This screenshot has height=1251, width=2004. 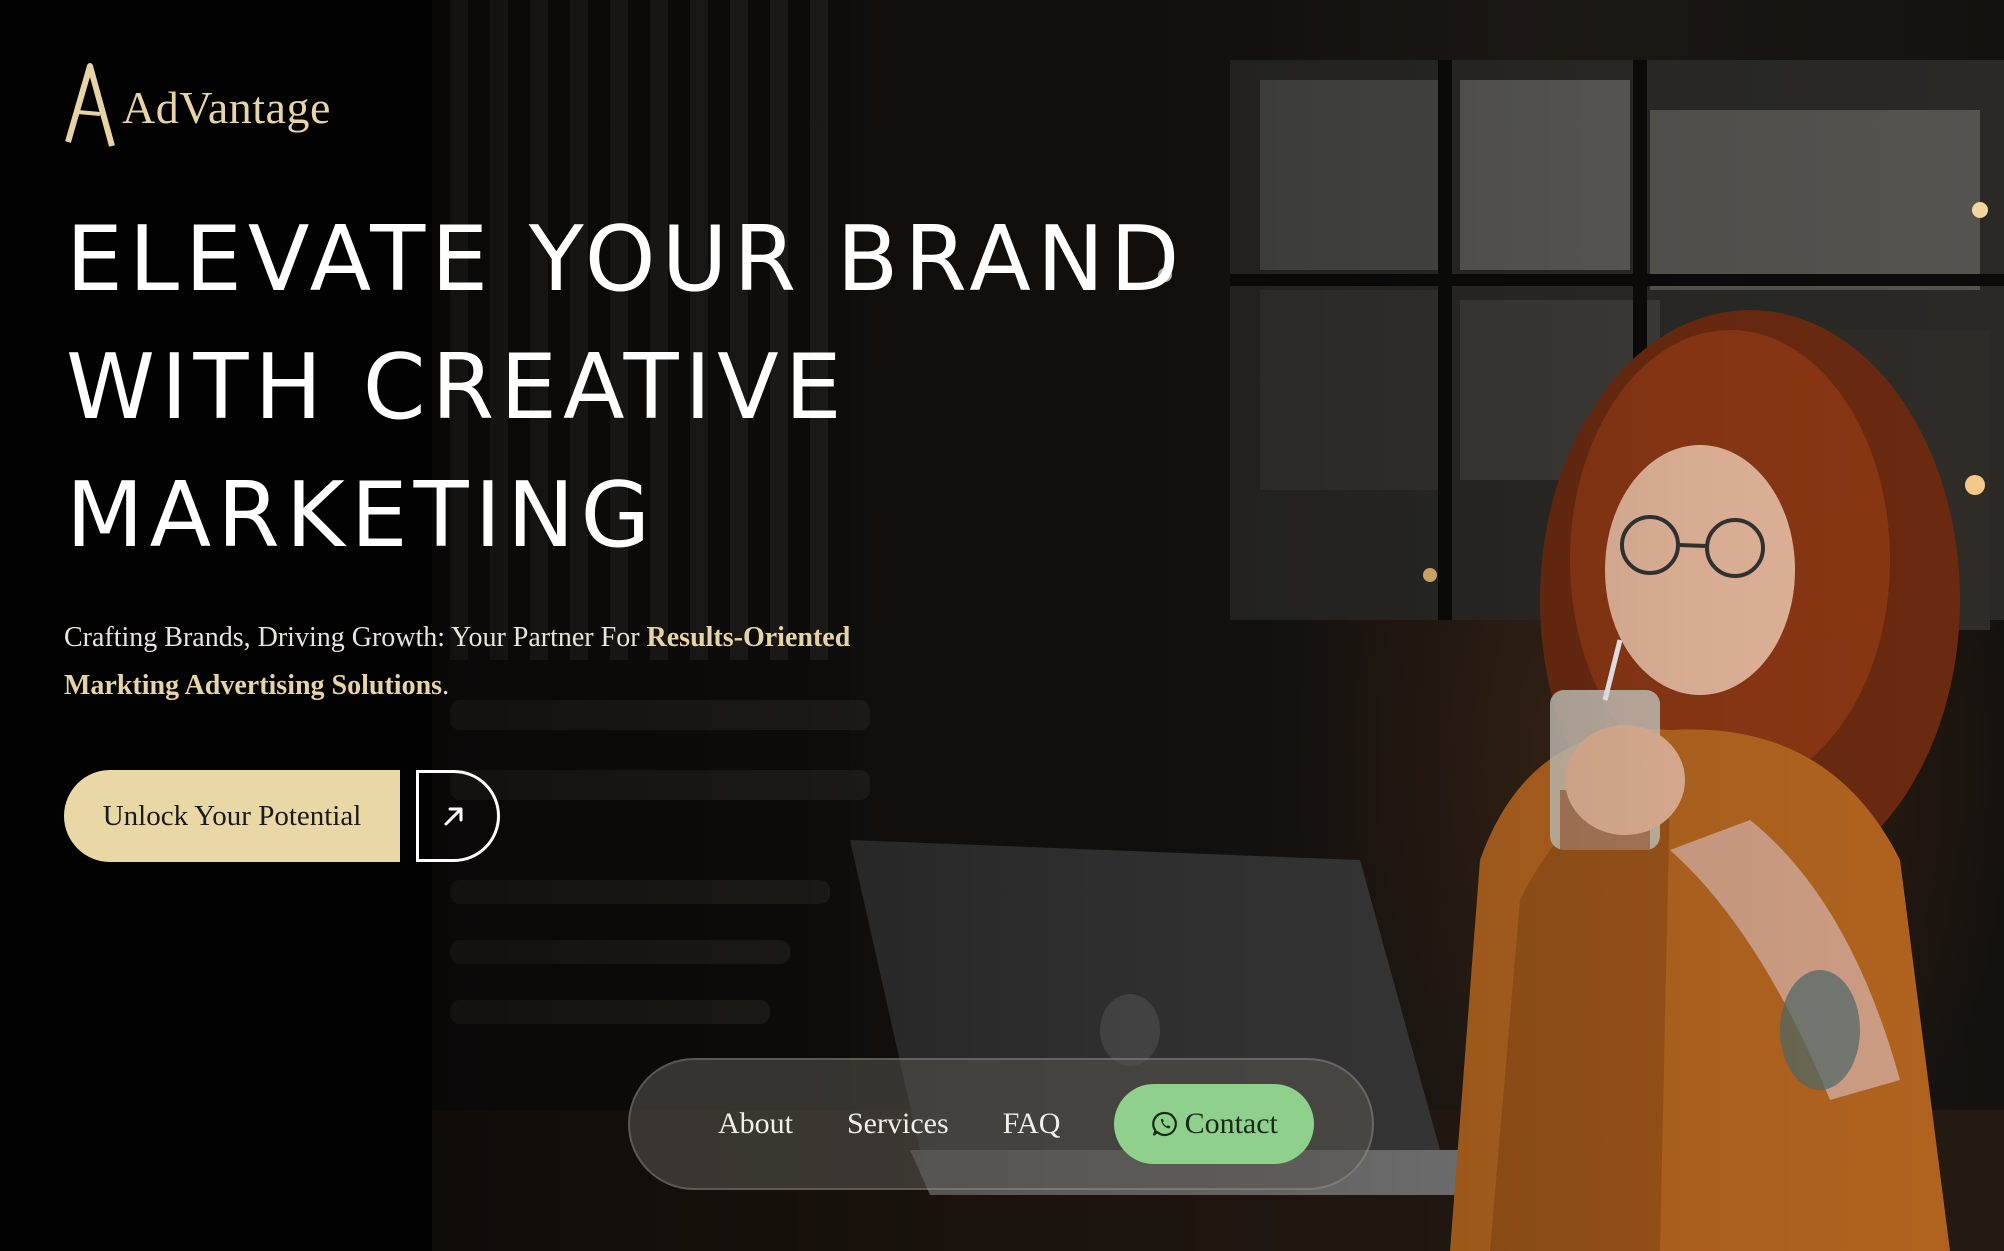 What do you see at coordinates (1164, 1124) in the screenshot?
I see `whatsapp-icon` at bounding box center [1164, 1124].